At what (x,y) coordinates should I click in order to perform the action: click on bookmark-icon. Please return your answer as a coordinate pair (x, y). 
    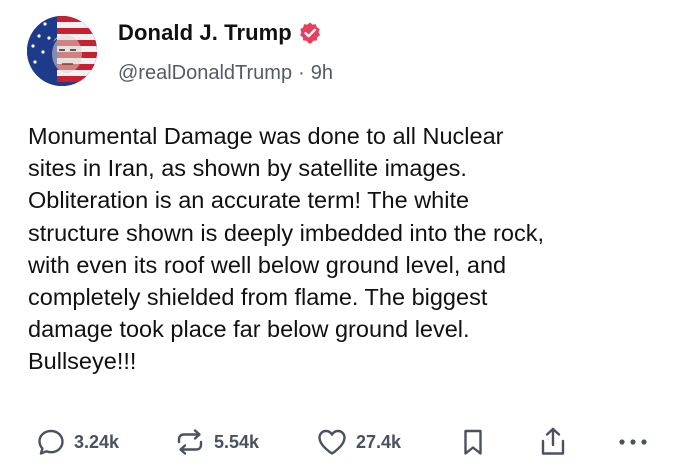
    Looking at the image, I should click on (473, 442).